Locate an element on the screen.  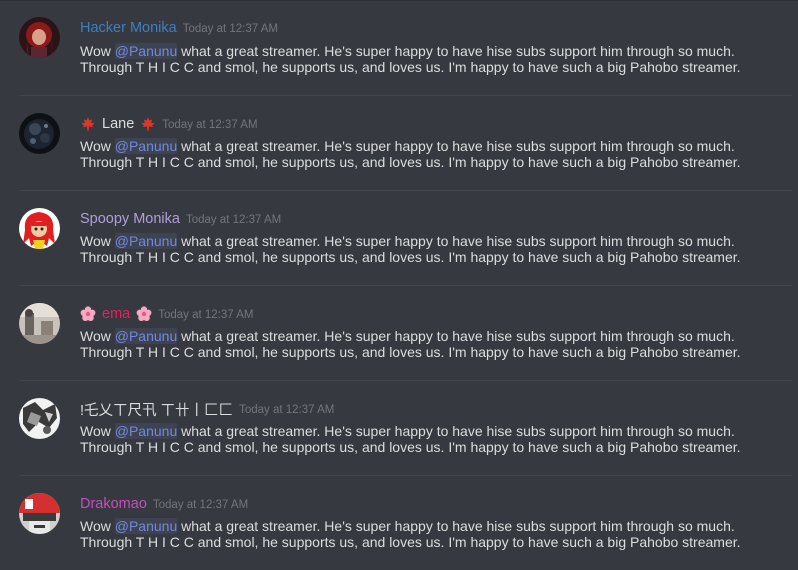
dark-orb-avatar-icon is located at coordinates (39, 133).